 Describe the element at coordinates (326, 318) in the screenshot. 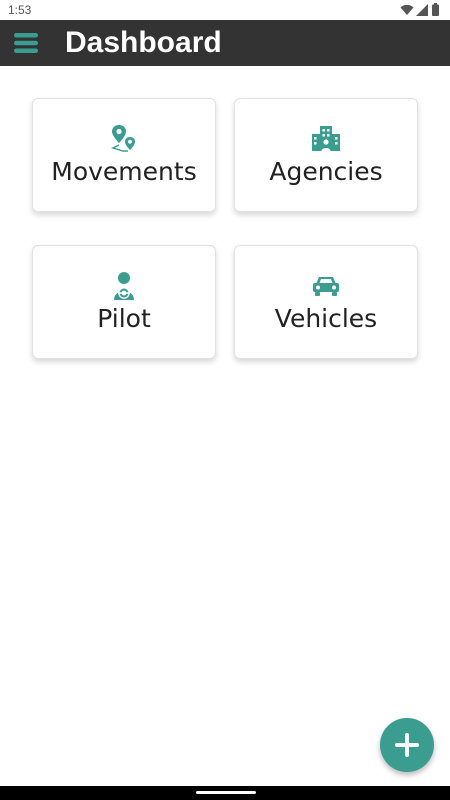

I see `card-label: Vehicles` at that location.